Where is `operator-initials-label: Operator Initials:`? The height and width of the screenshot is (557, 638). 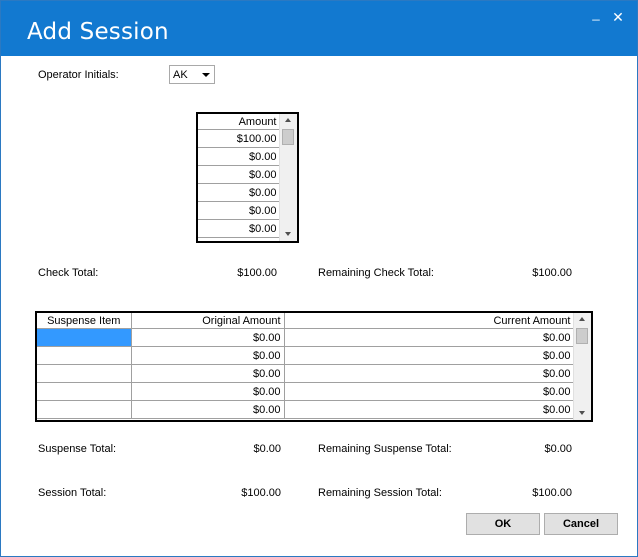 operator-initials-label: Operator Initials: is located at coordinates (78, 75).